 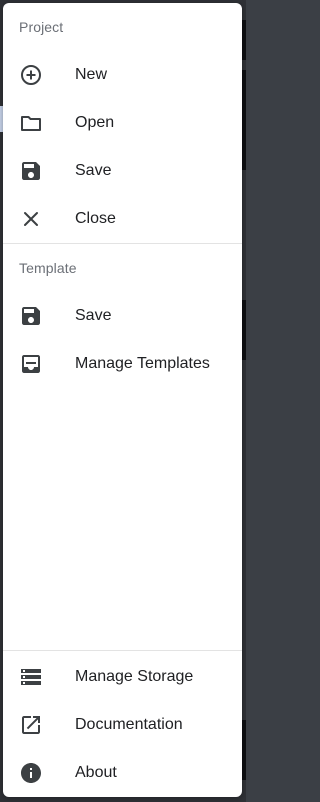 What do you see at coordinates (31, 677) in the screenshot?
I see `storage-icon` at bounding box center [31, 677].